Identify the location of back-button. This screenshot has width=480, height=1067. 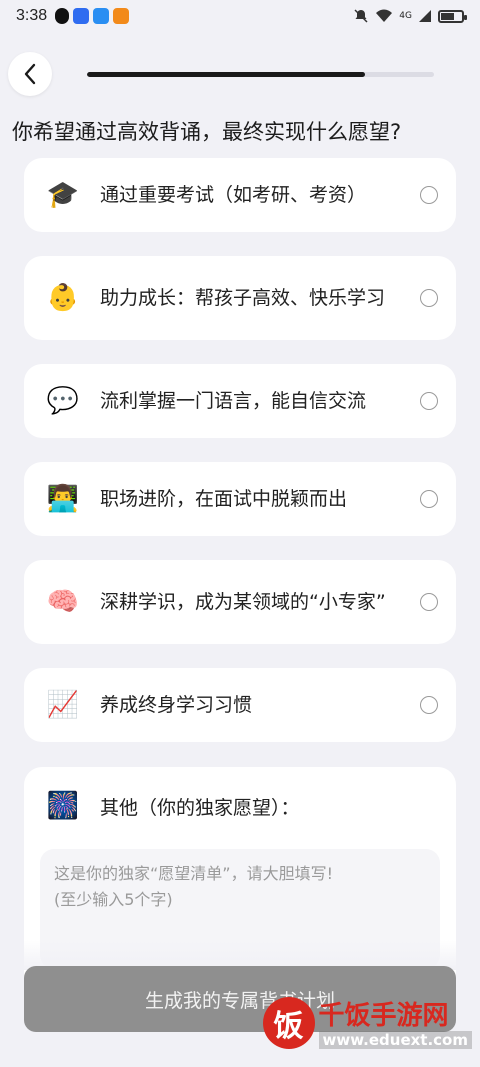
(30, 74).